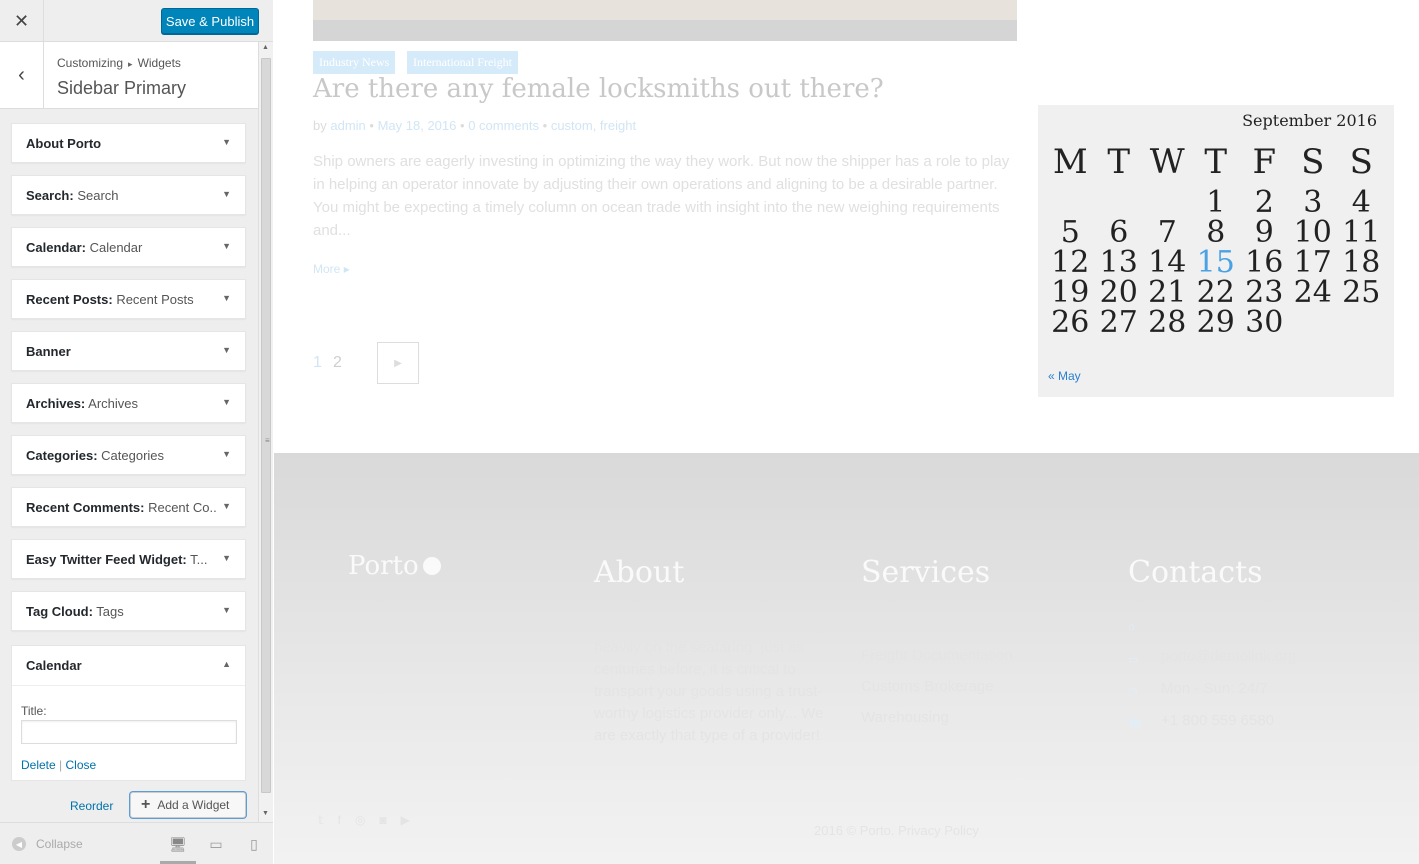 The image size is (1419, 864). Describe the element at coordinates (347, 125) in the screenshot. I see `meta-author: admin` at that location.